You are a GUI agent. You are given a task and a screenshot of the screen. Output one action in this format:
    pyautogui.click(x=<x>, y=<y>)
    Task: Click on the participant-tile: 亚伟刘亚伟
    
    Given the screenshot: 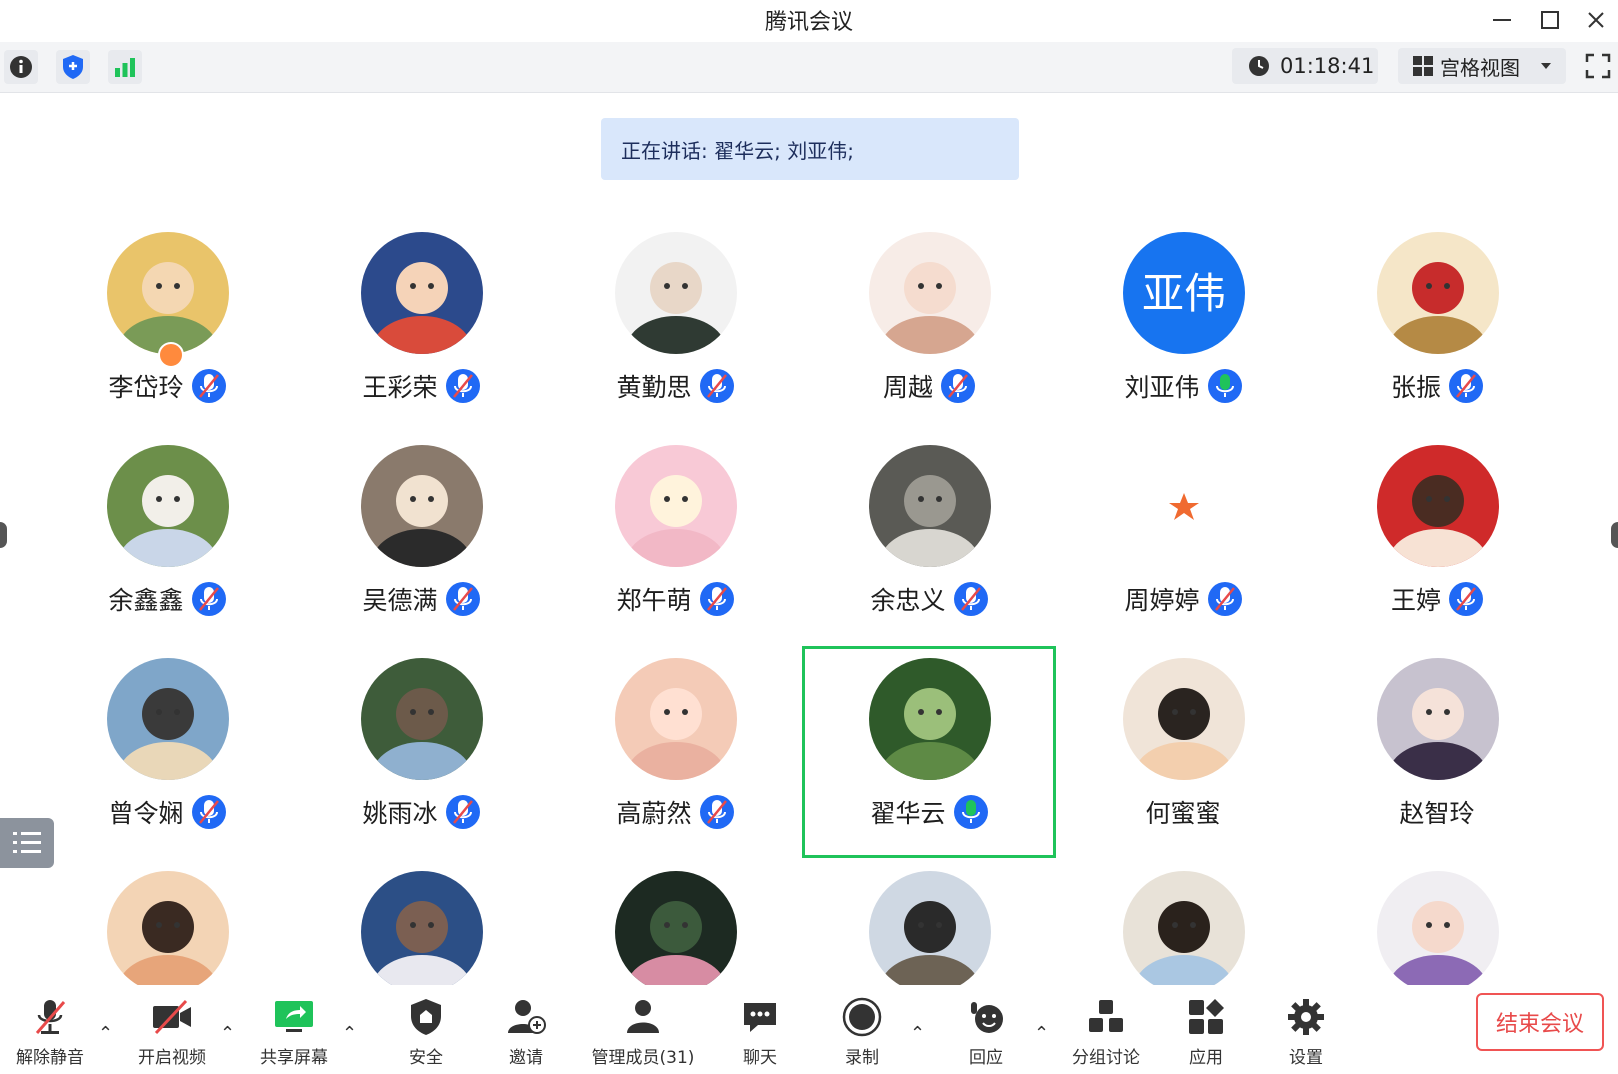 What is the action you would take?
    pyautogui.click(x=1183, y=326)
    